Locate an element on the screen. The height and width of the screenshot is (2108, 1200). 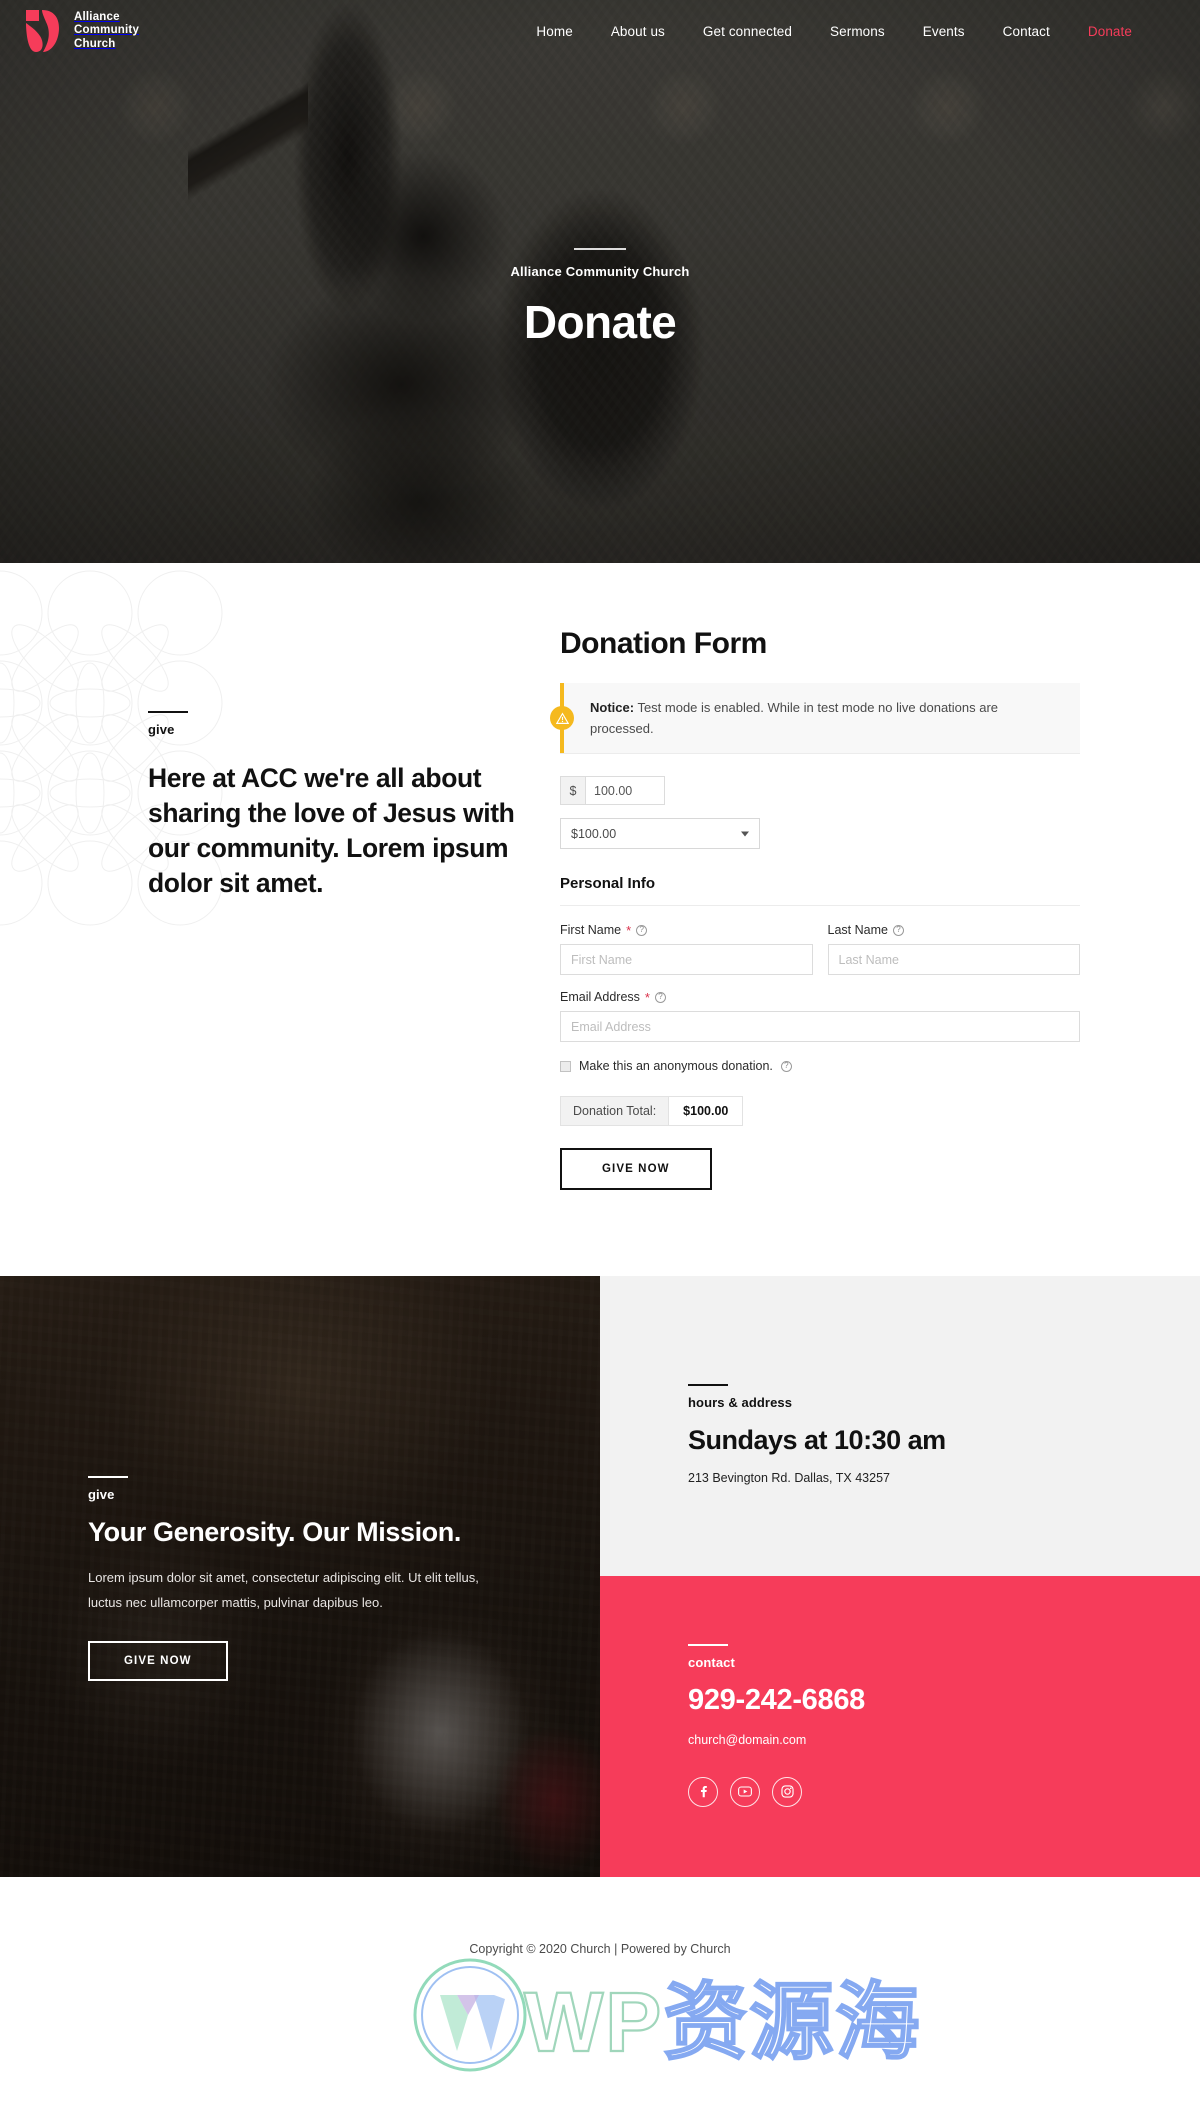
social-links is located at coordinates (944, 1791).